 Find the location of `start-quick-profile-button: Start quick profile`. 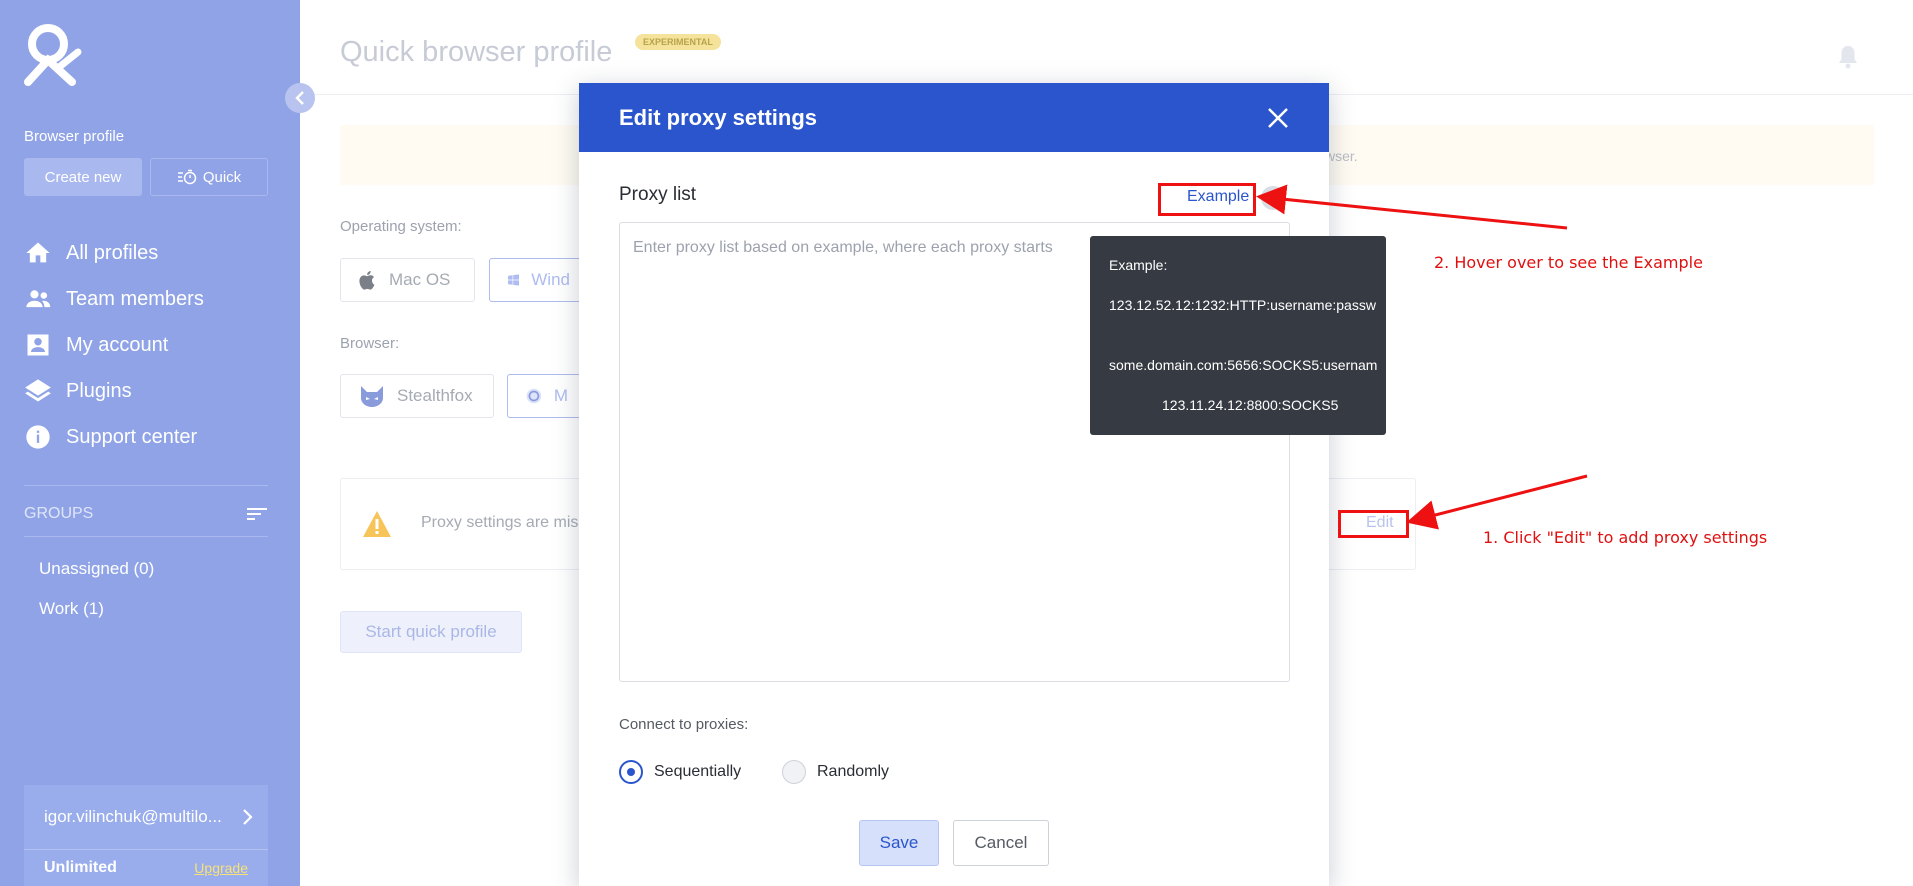

start-quick-profile-button: Start quick profile is located at coordinates (431, 632).